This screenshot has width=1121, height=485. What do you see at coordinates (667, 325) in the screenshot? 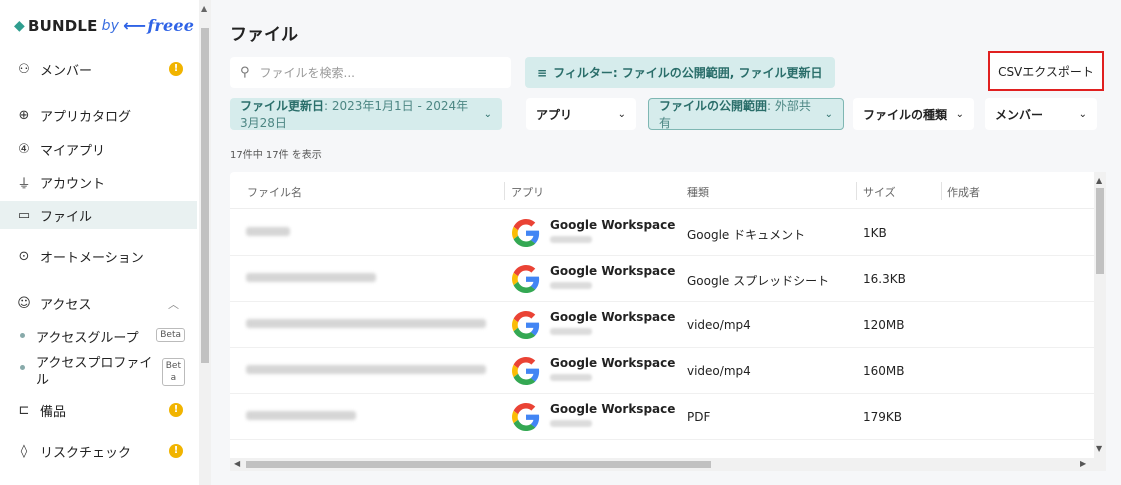
I see `table-row: Google Workspace video/mp4 120MB` at bounding box center [667, 325].